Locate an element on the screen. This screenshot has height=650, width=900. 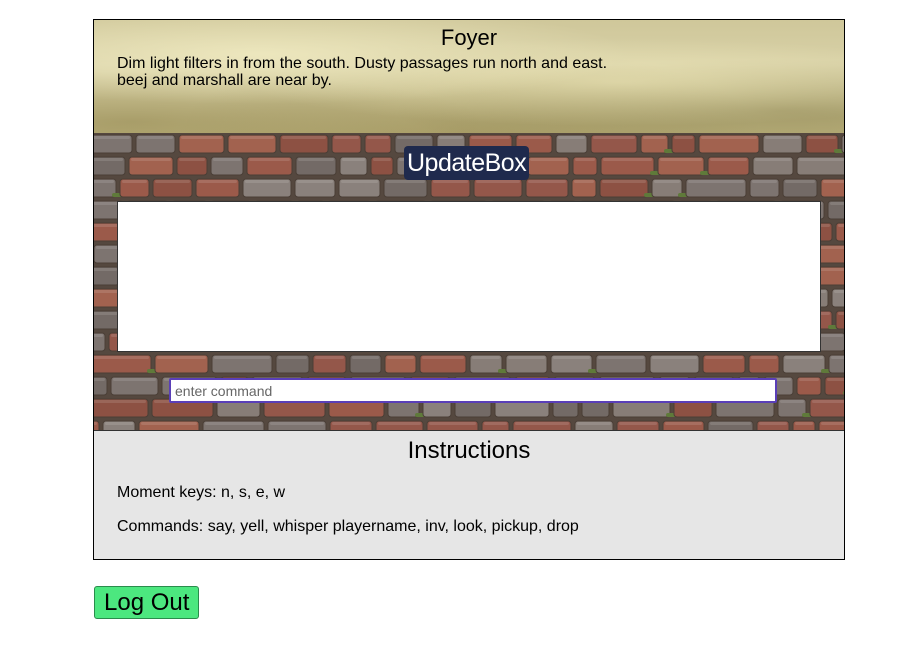
wall-brick is located at coordinates (842, 144).